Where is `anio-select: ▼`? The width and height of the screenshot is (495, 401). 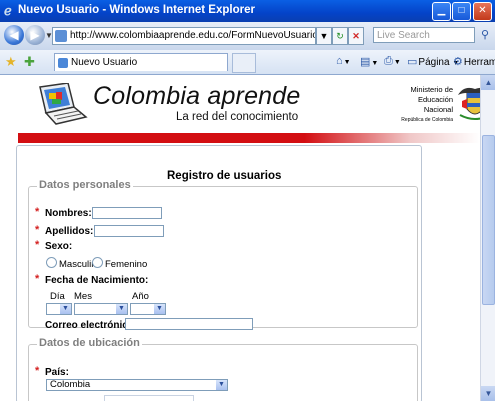 anio-select: ▼ is located at coordinates (148, 309).